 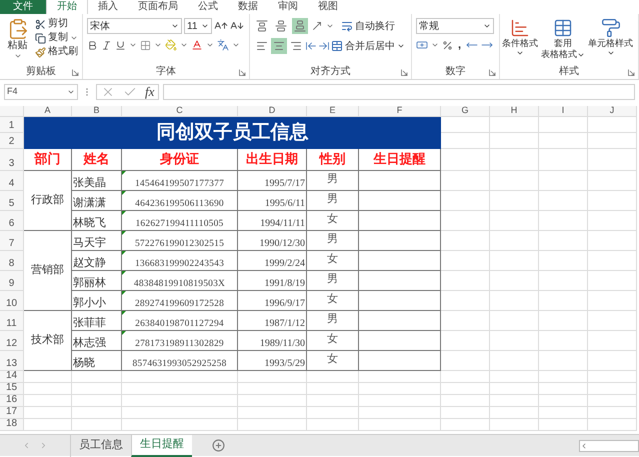 What do you see at coordinates (161, 445) in the screenshot?
I see `sheet-tab: 生日提醒` at bounding box center [161, 445].